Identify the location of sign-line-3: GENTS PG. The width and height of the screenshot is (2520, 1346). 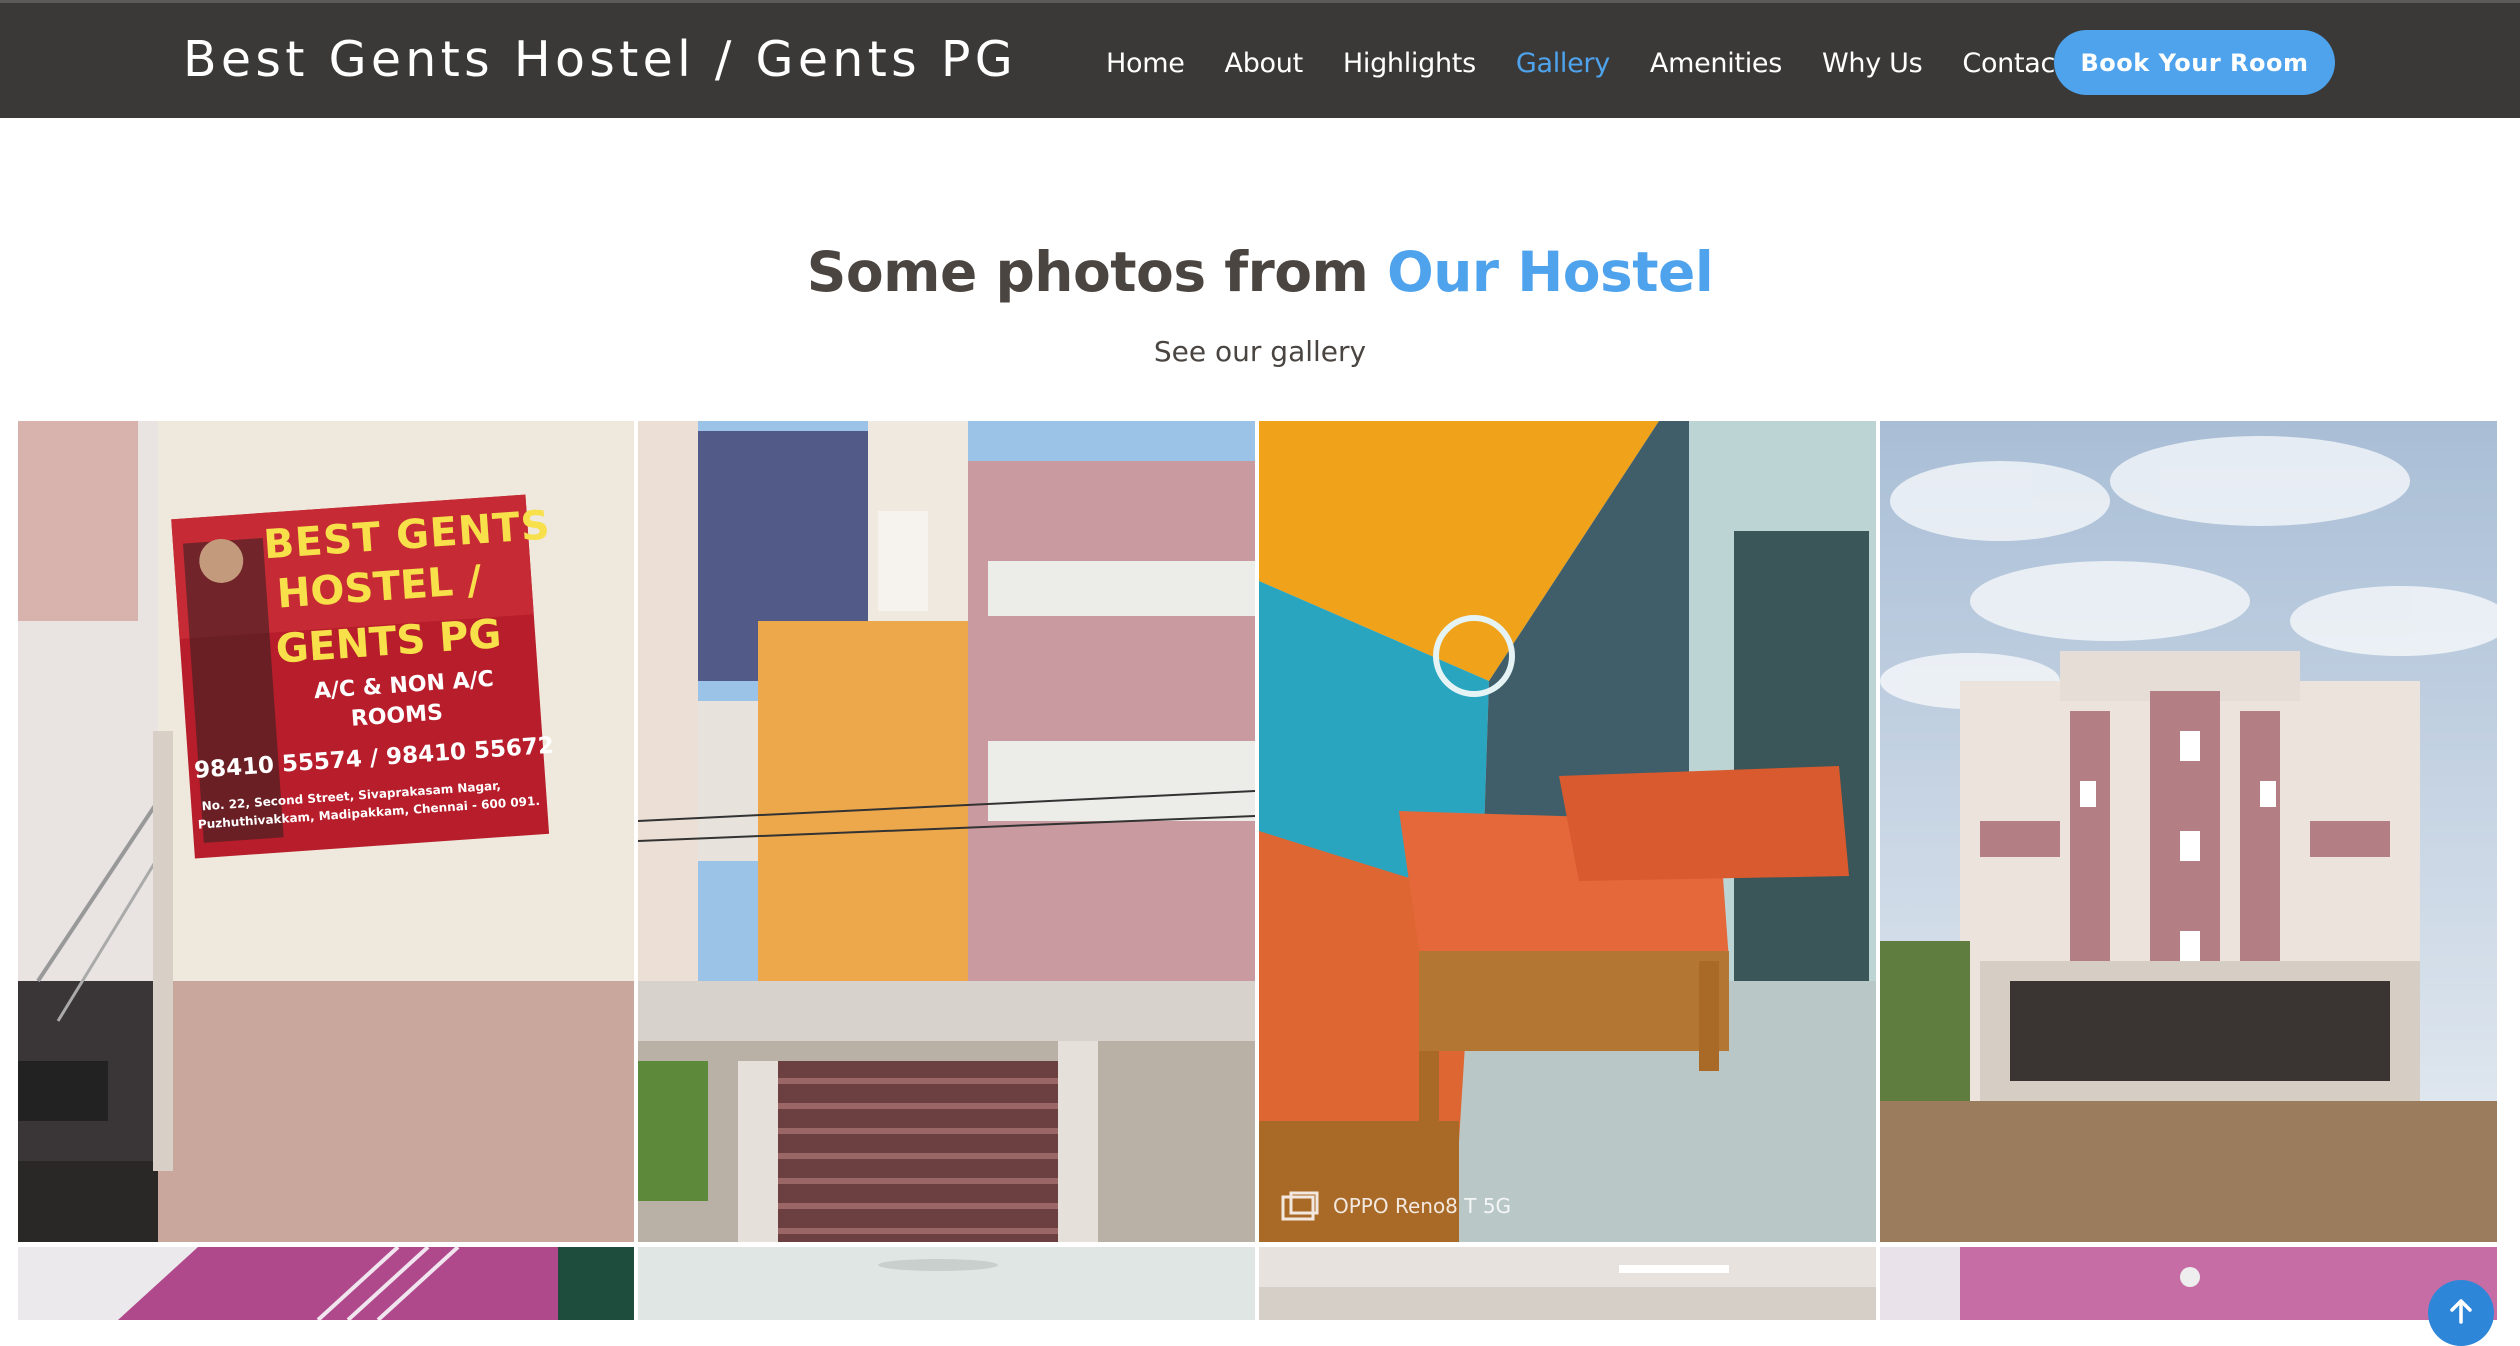
(388, 642).